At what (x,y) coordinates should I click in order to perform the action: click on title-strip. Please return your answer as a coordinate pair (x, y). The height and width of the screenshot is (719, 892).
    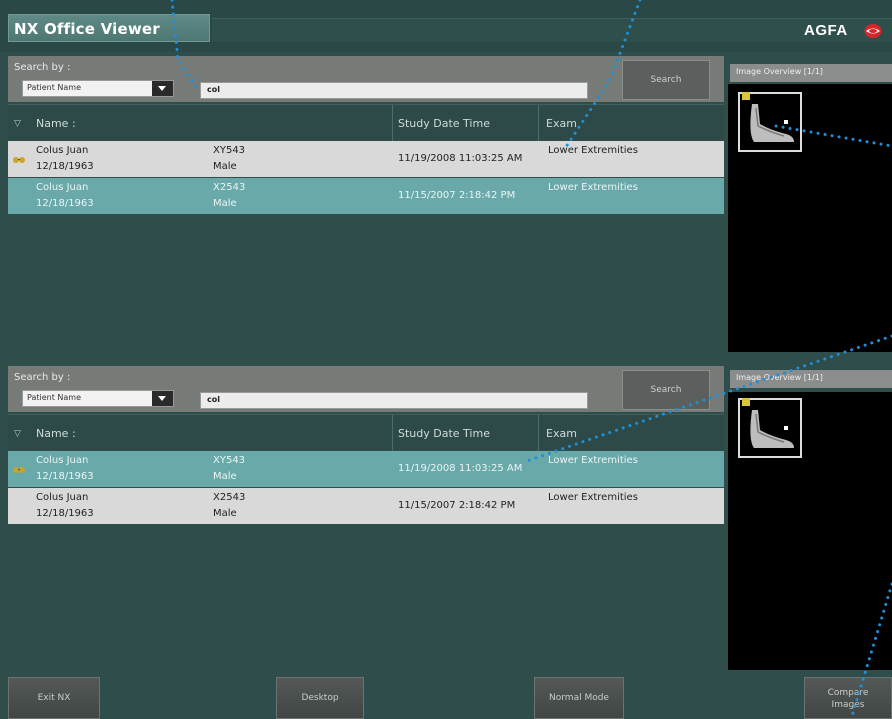
    Looking at the image, I should click on (552, 30).